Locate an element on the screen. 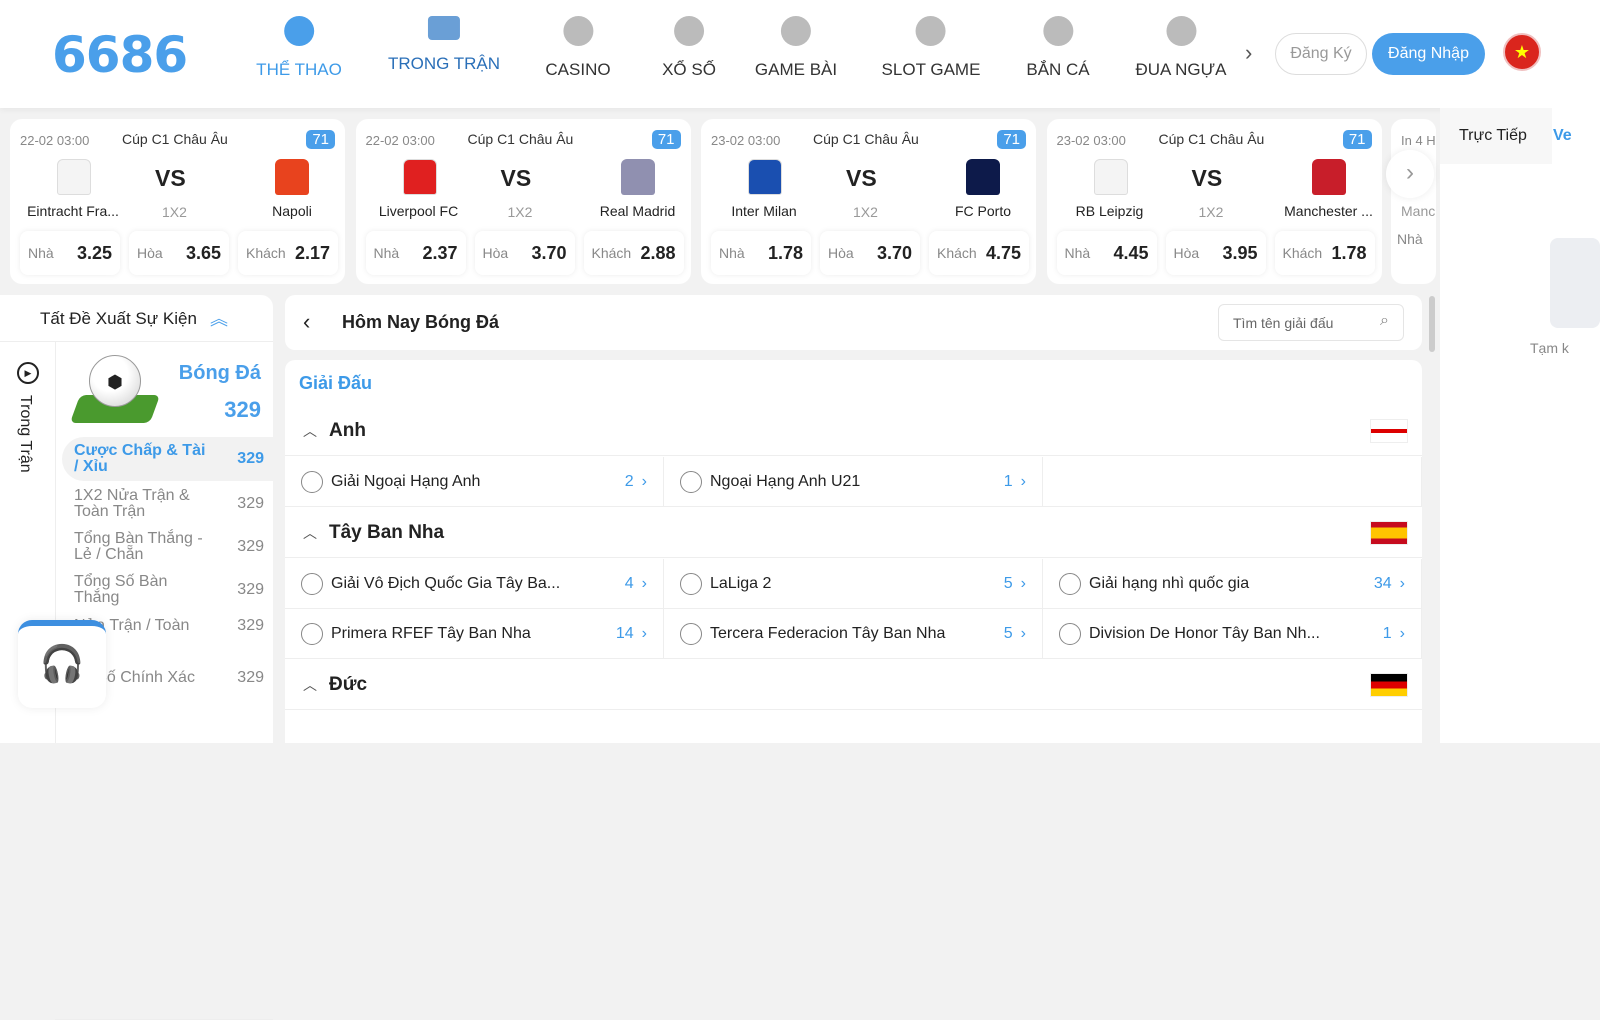 This screenshot has width=1600, height=1020. league-item: LaLiga 2 5 › is located at coordinates (853, 584).